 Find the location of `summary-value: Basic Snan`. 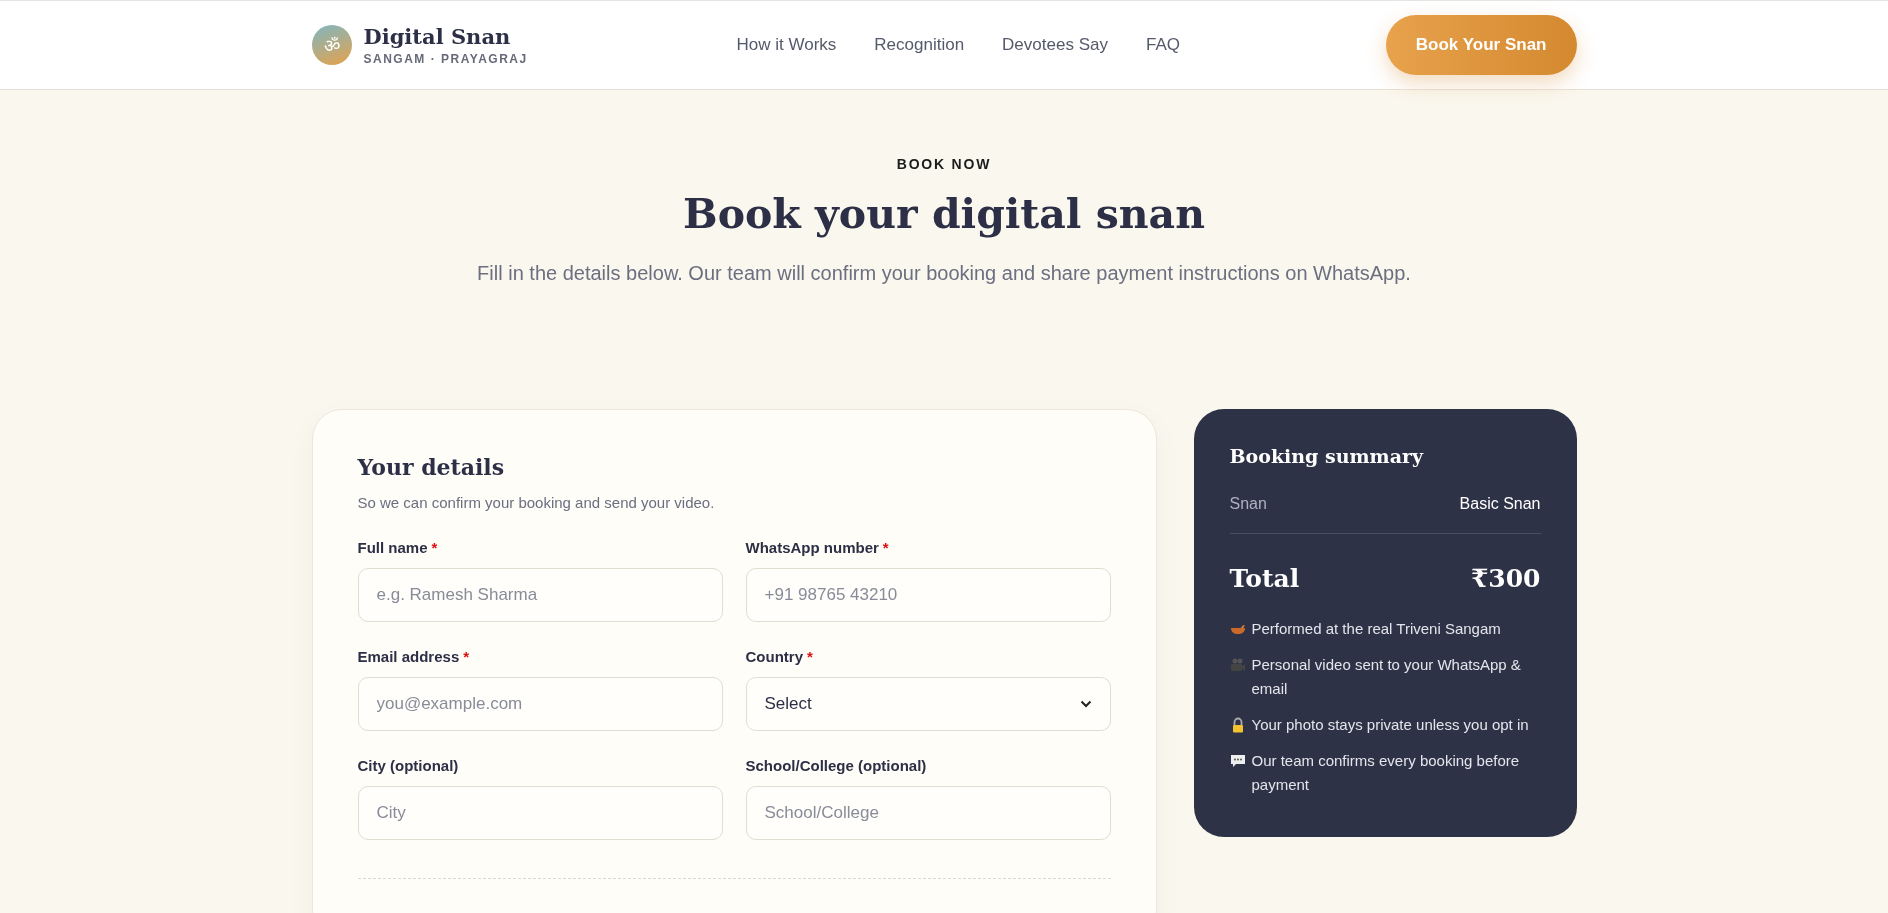

summary-value: Basic Snan is located at coordinates (1500, 504).